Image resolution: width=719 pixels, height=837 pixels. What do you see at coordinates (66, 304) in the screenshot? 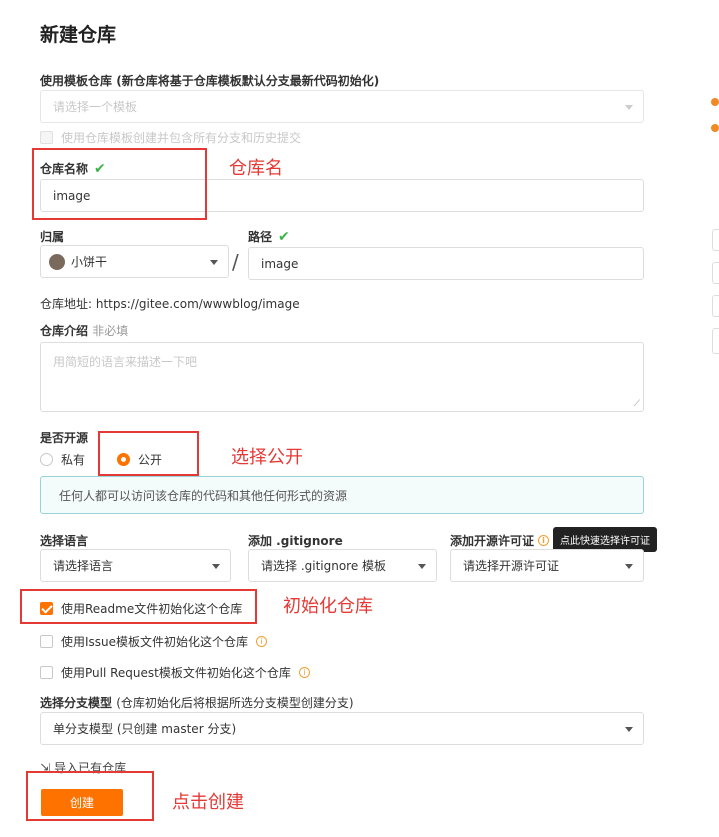
I see `repo-address-label: 仓库地址:` at bounding box center [66, 304].